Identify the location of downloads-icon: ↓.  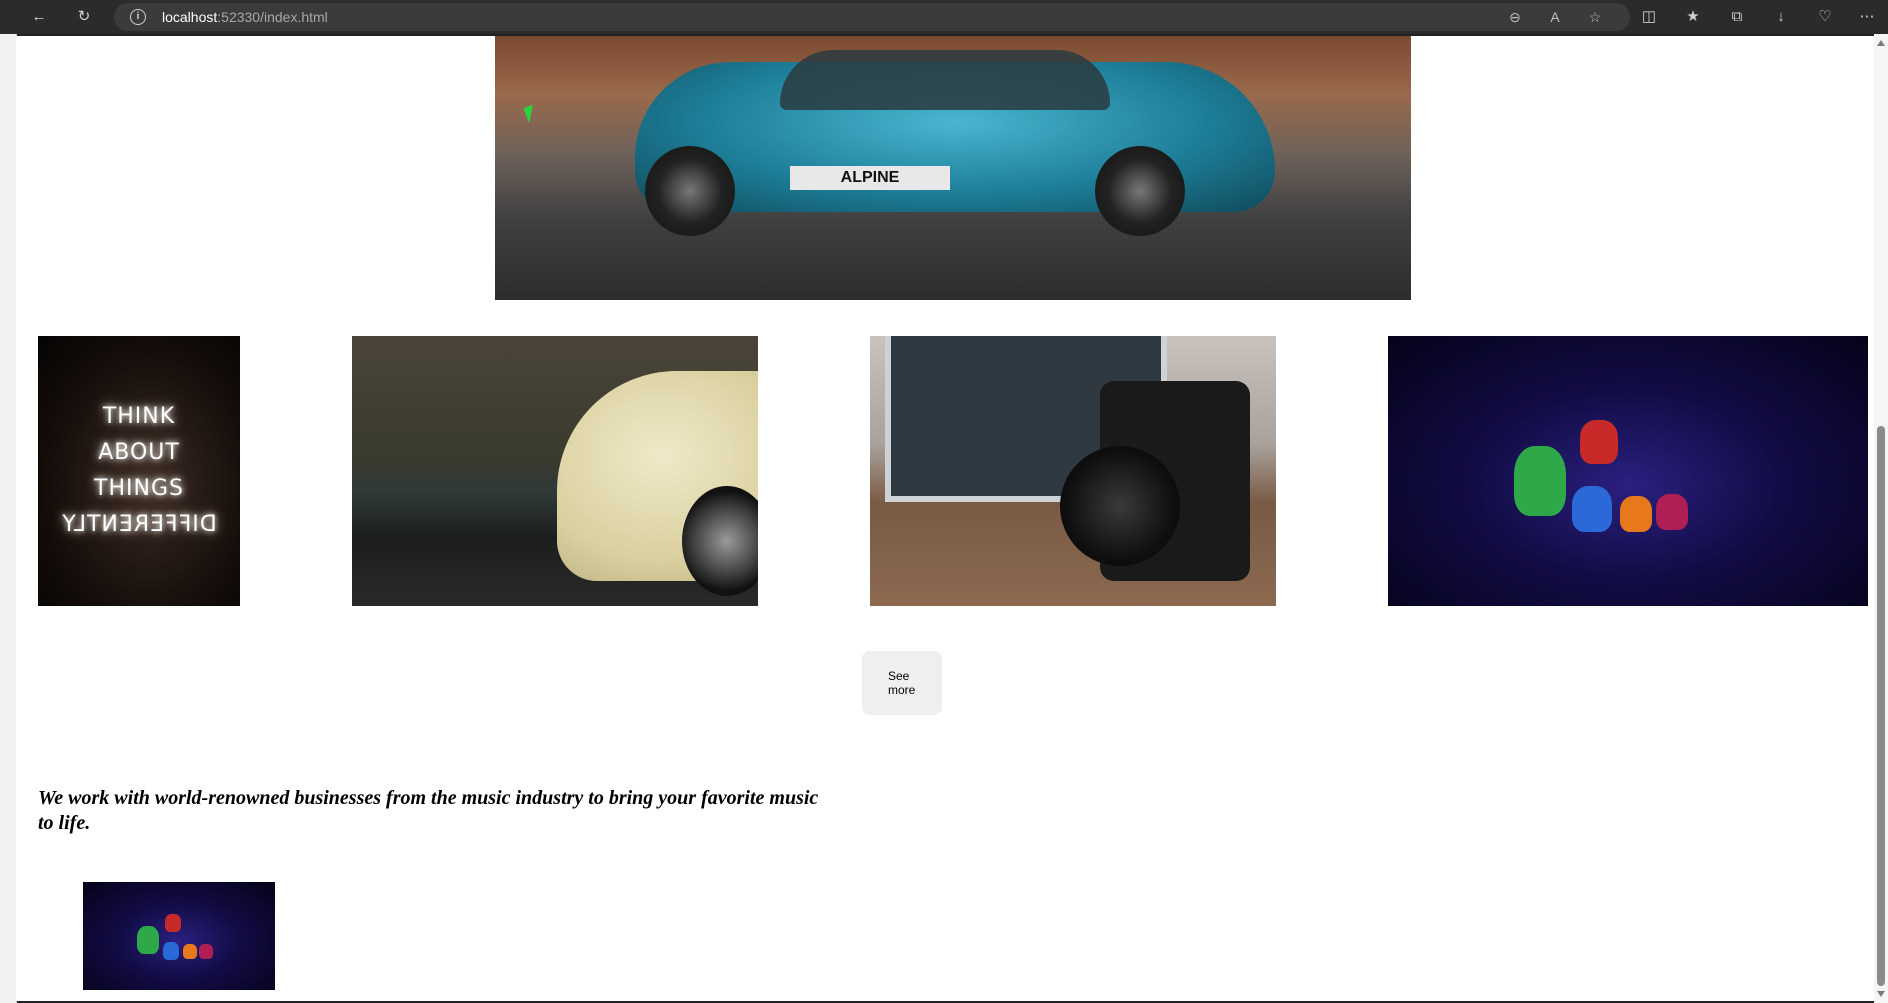
(1781, 17).